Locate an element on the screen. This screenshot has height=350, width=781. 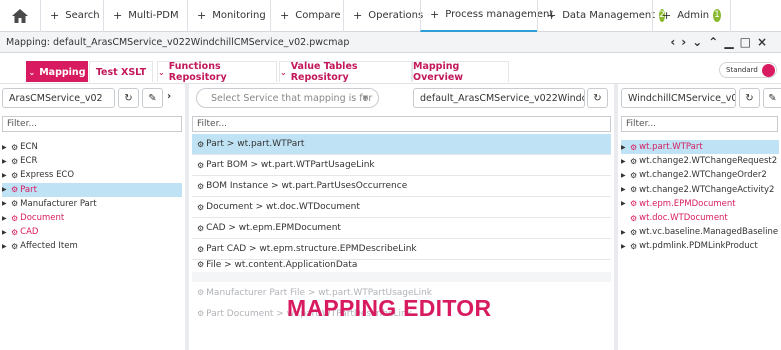
tree-item: ▶ ⚙ Document is located at coordinates (92, 218).